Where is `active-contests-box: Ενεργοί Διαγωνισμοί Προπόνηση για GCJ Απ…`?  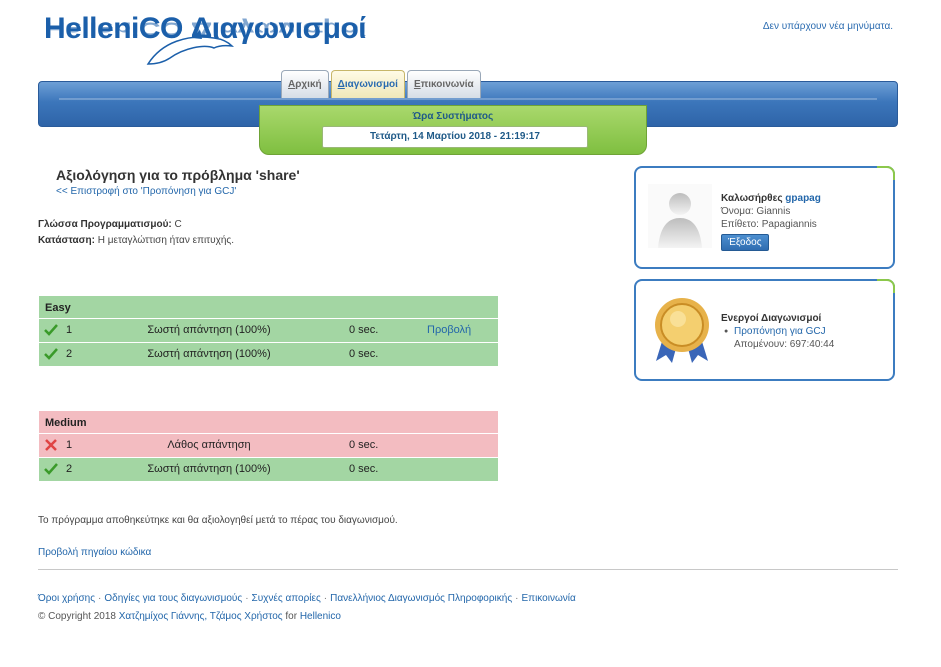
active-contests-box: Ενεργοί Διαγωνισμοί Προπόνηση για GCJ Απ… is located at coordinates (764, 330).